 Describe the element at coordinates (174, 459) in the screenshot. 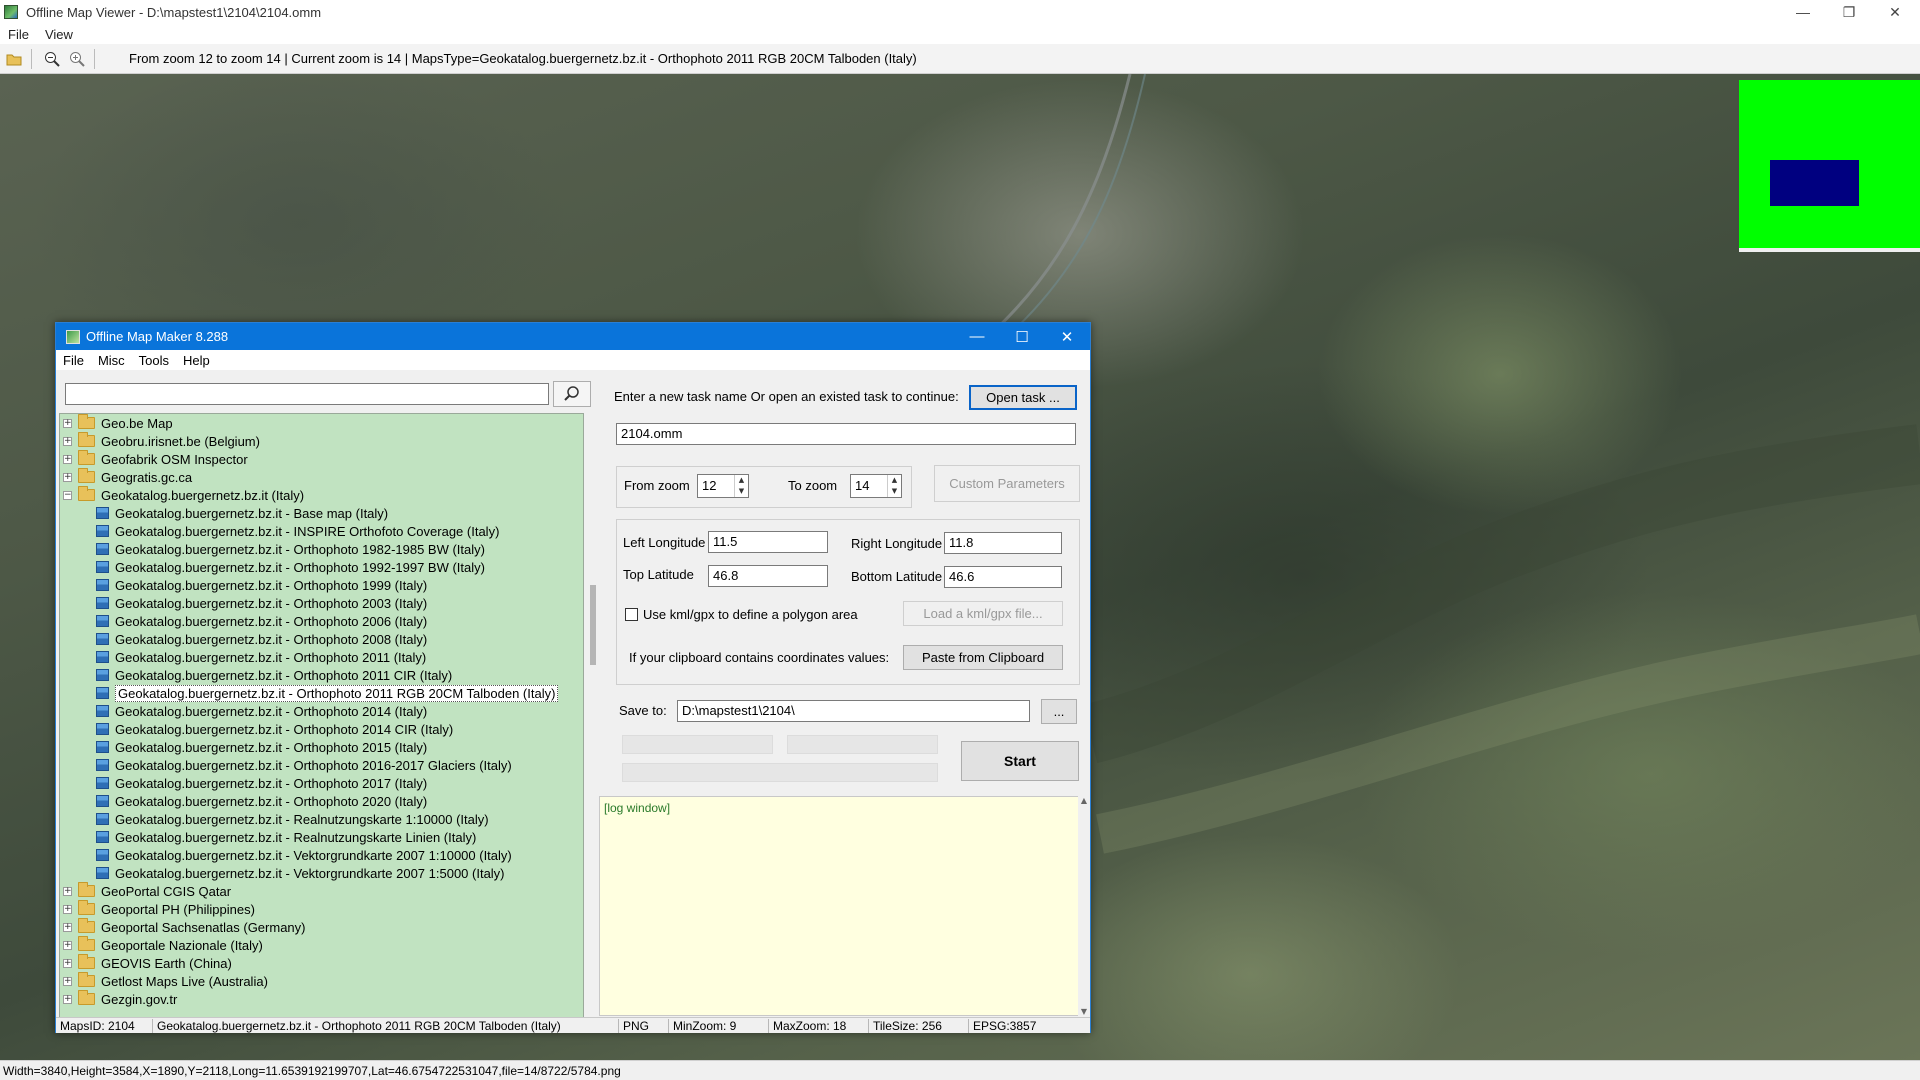

I see `tree-item-label: Geofabrik OSM Inspector` at that location.